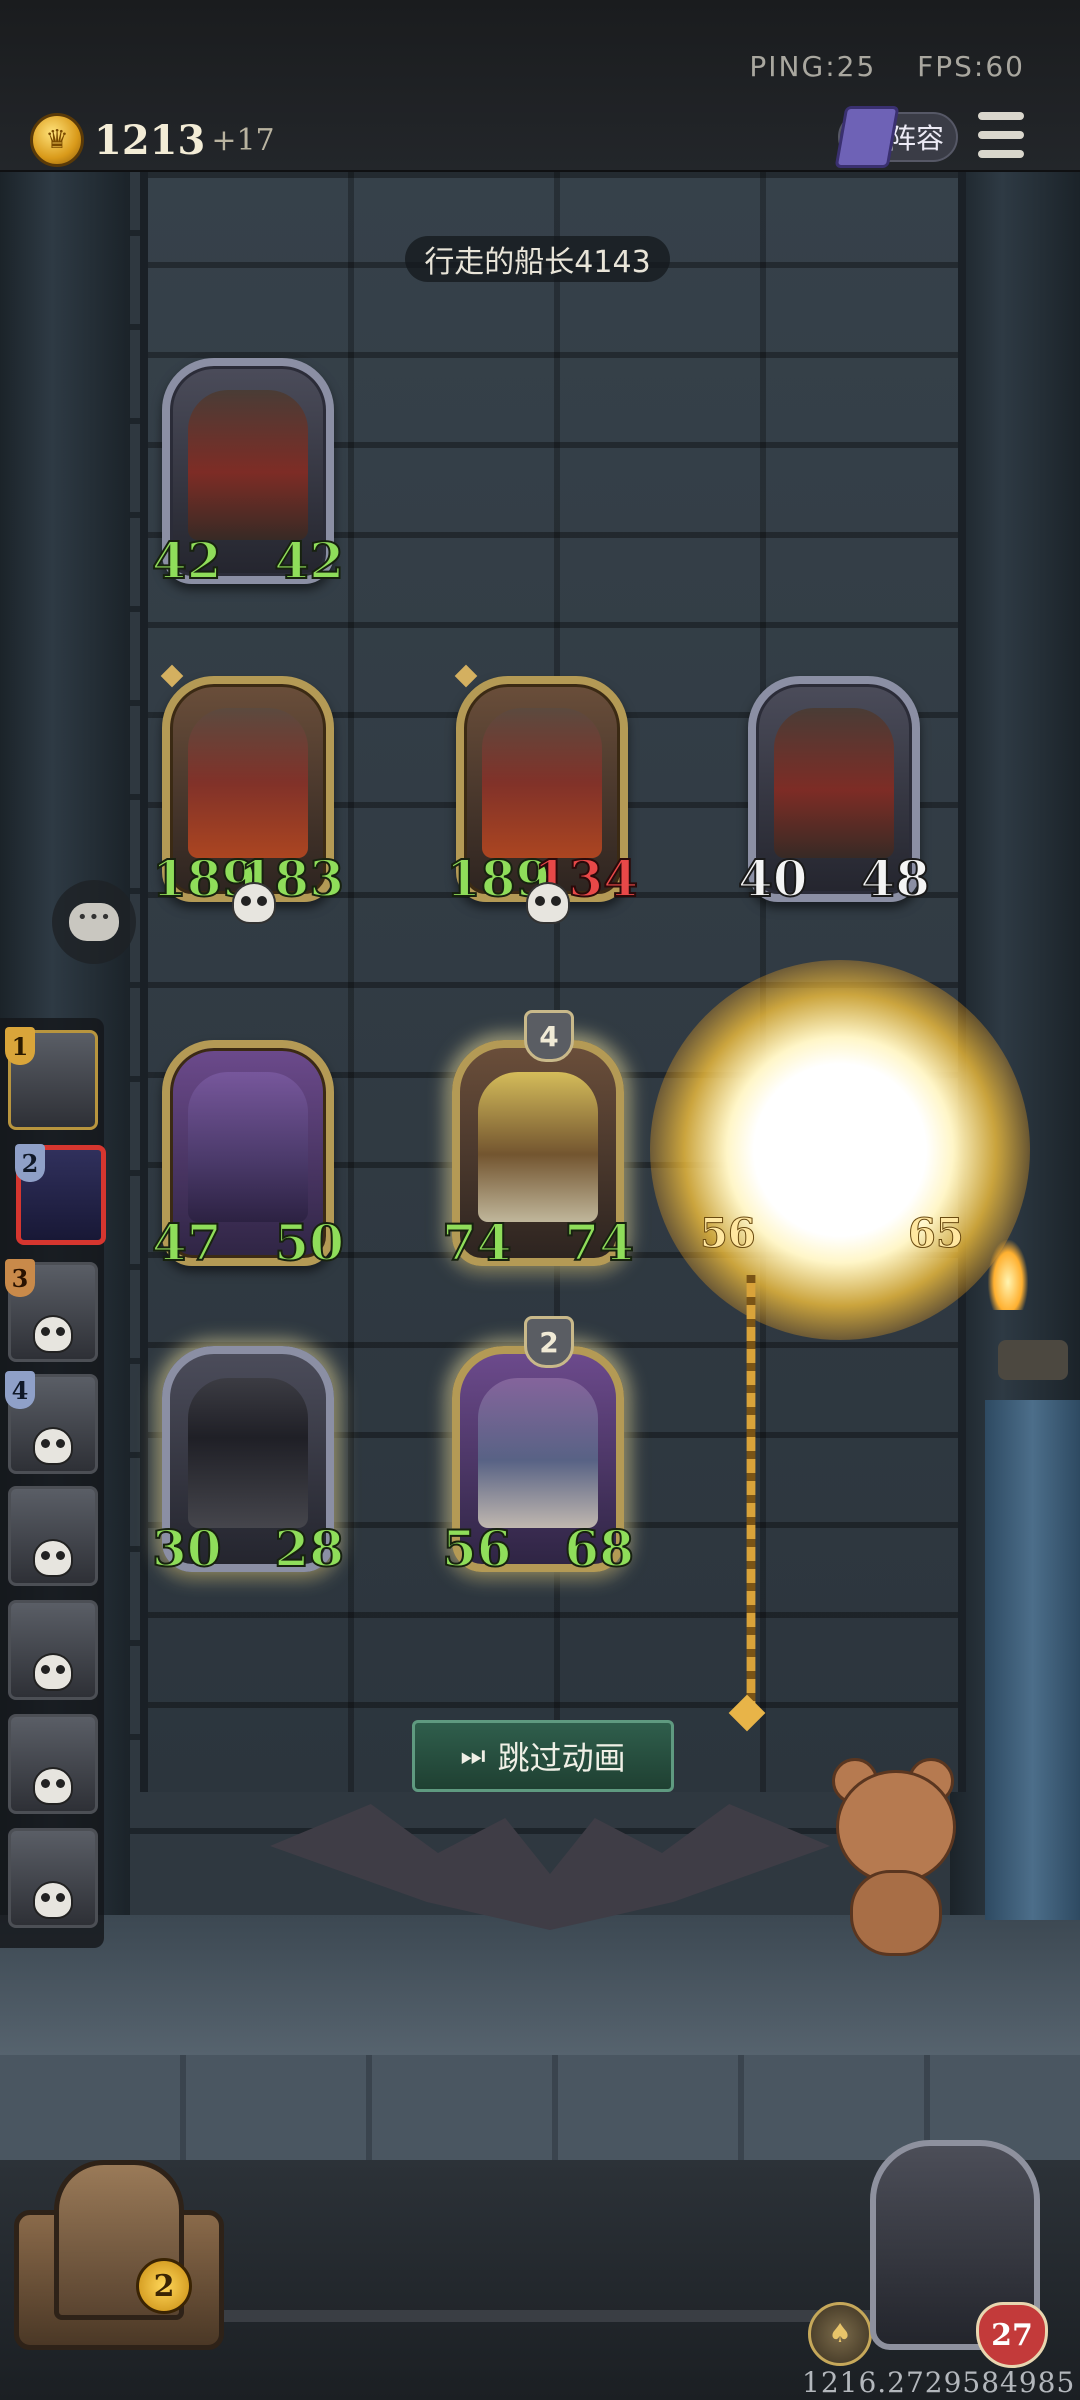 This screenshot has width=1080, height=2400. Describe the element at coordinates (20, 1390) in the screenshot. I see `rank-badge: 4` at that location.